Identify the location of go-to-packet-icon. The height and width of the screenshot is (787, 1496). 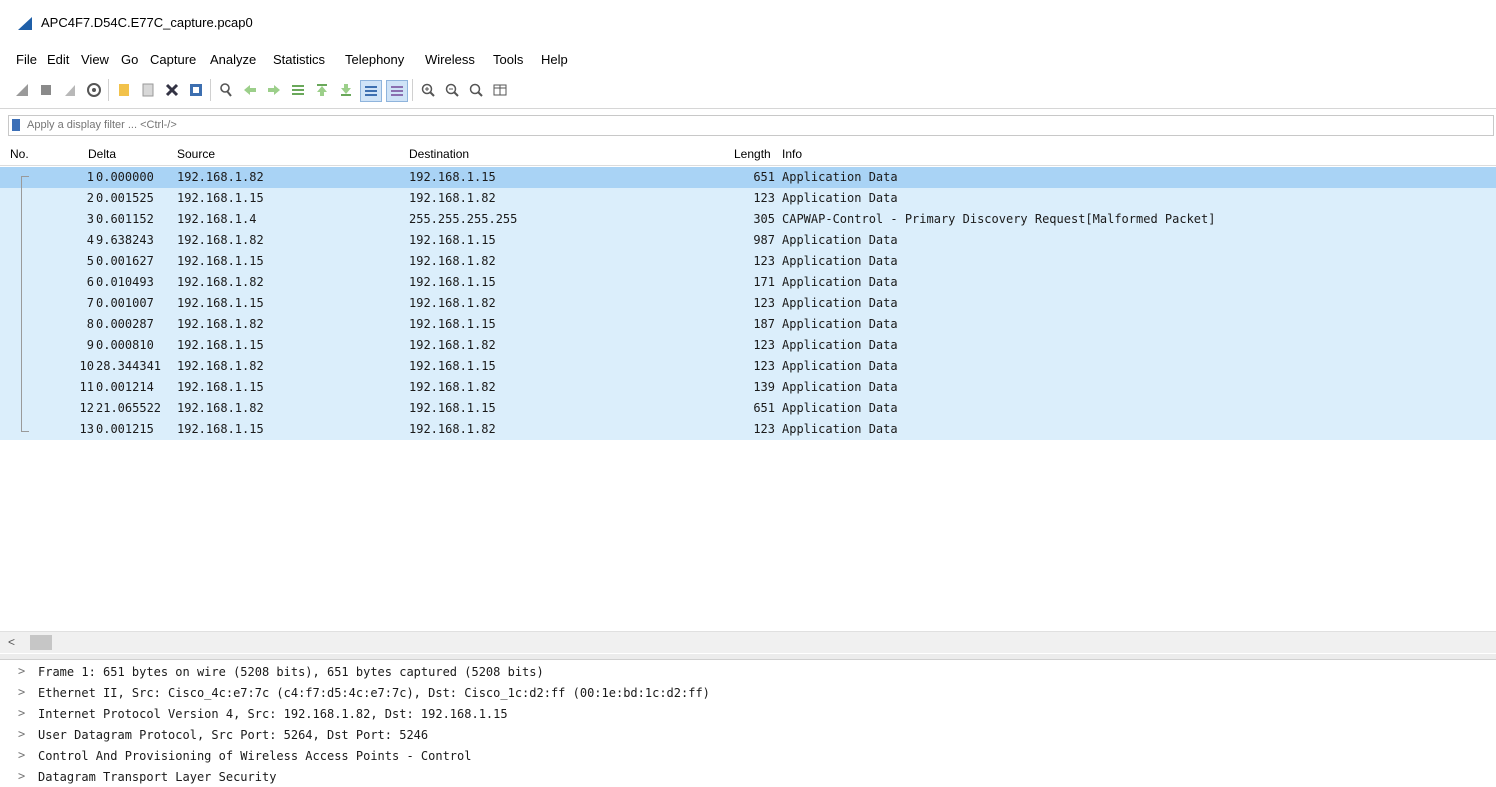
(298, 90).